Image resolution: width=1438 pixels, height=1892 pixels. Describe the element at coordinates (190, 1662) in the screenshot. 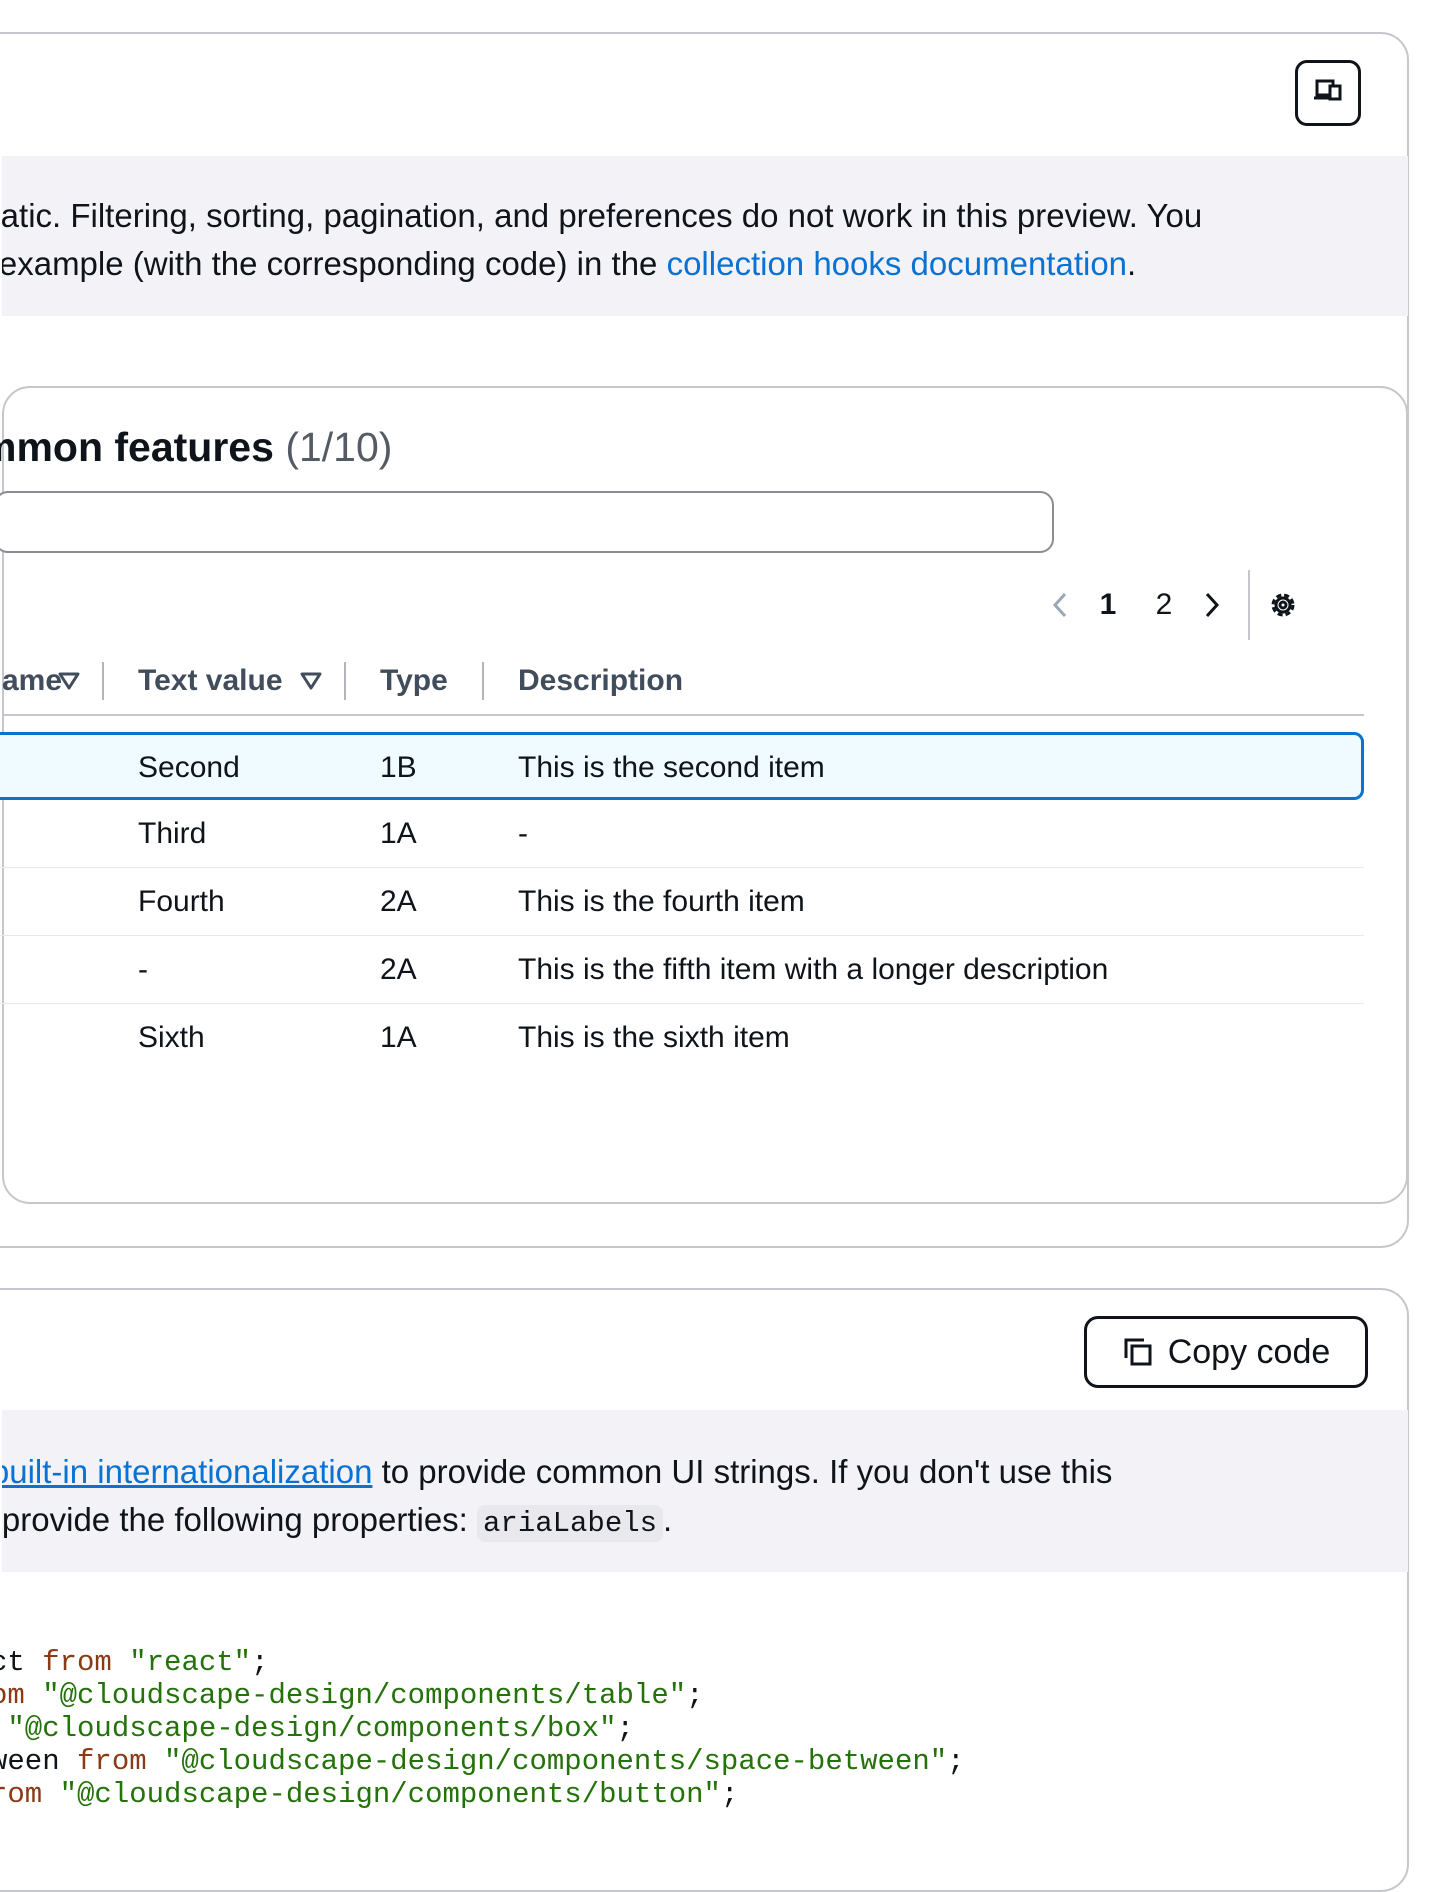

I see `code-string: "react"` at that location.